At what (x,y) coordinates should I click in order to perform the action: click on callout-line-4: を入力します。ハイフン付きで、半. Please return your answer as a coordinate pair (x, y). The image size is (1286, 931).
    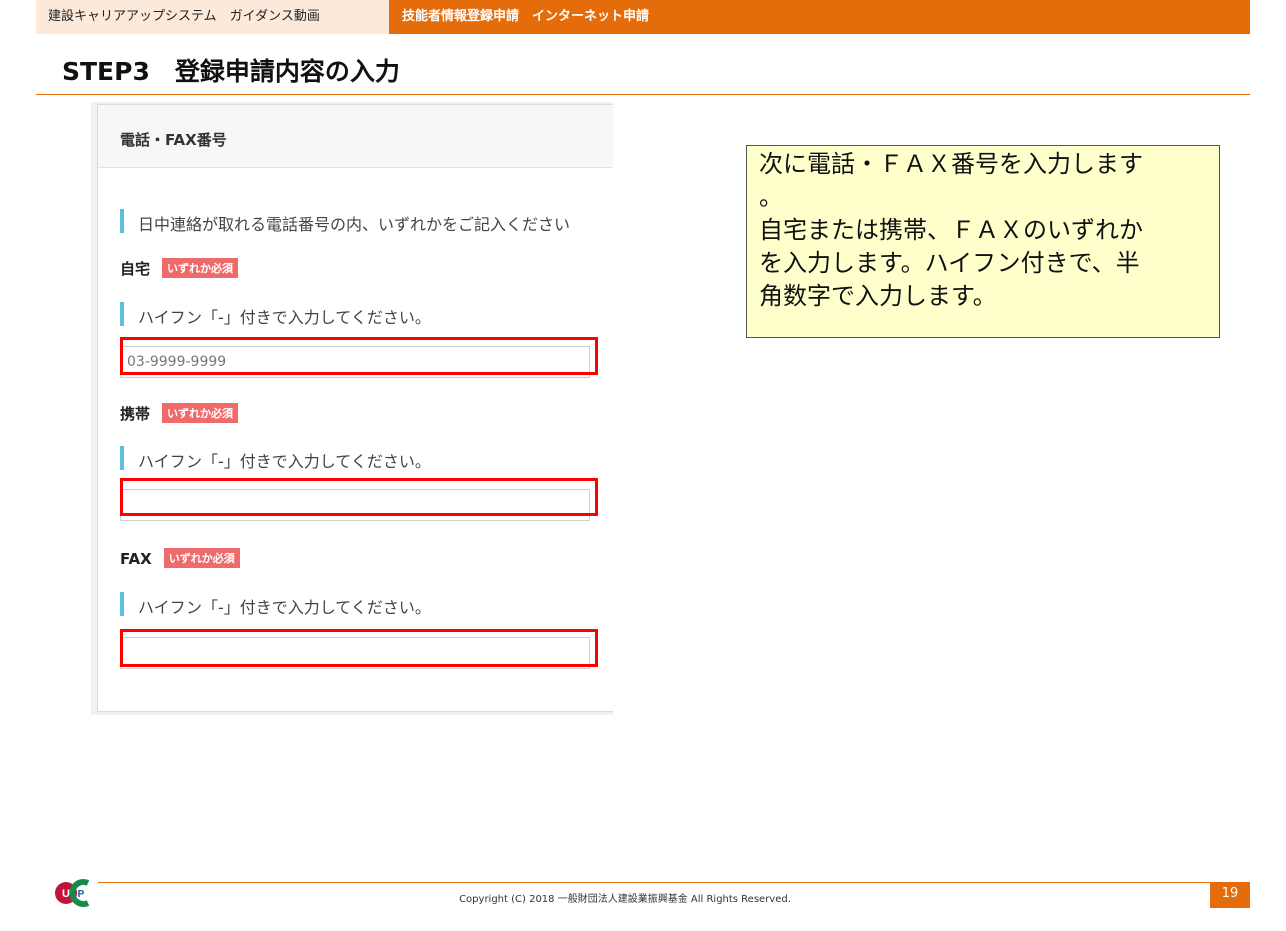
    Looking at the image, I should click on (949, 263).